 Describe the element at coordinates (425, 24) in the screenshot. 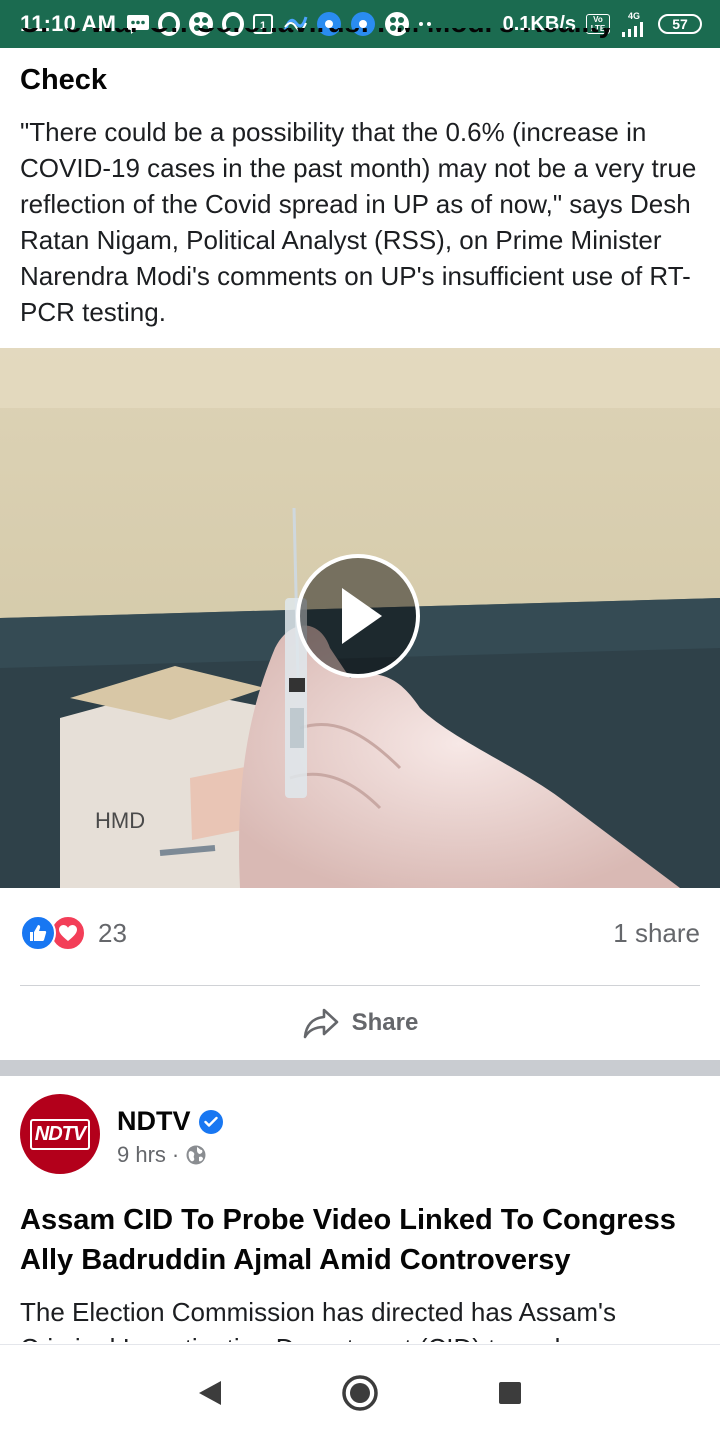

I see `more-notifications-icon` at that location.